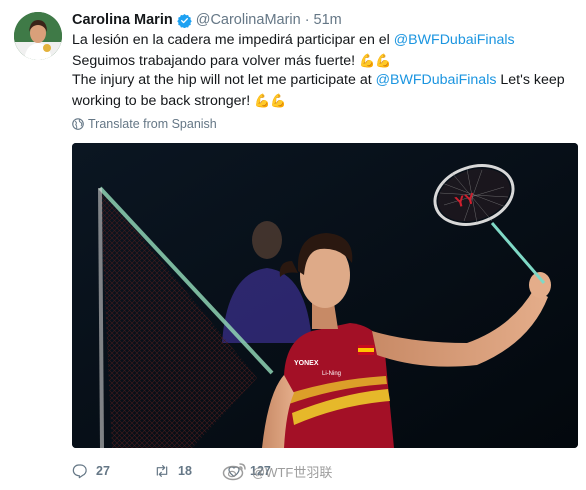  I want to click on reply-icon, so click(79, 471).